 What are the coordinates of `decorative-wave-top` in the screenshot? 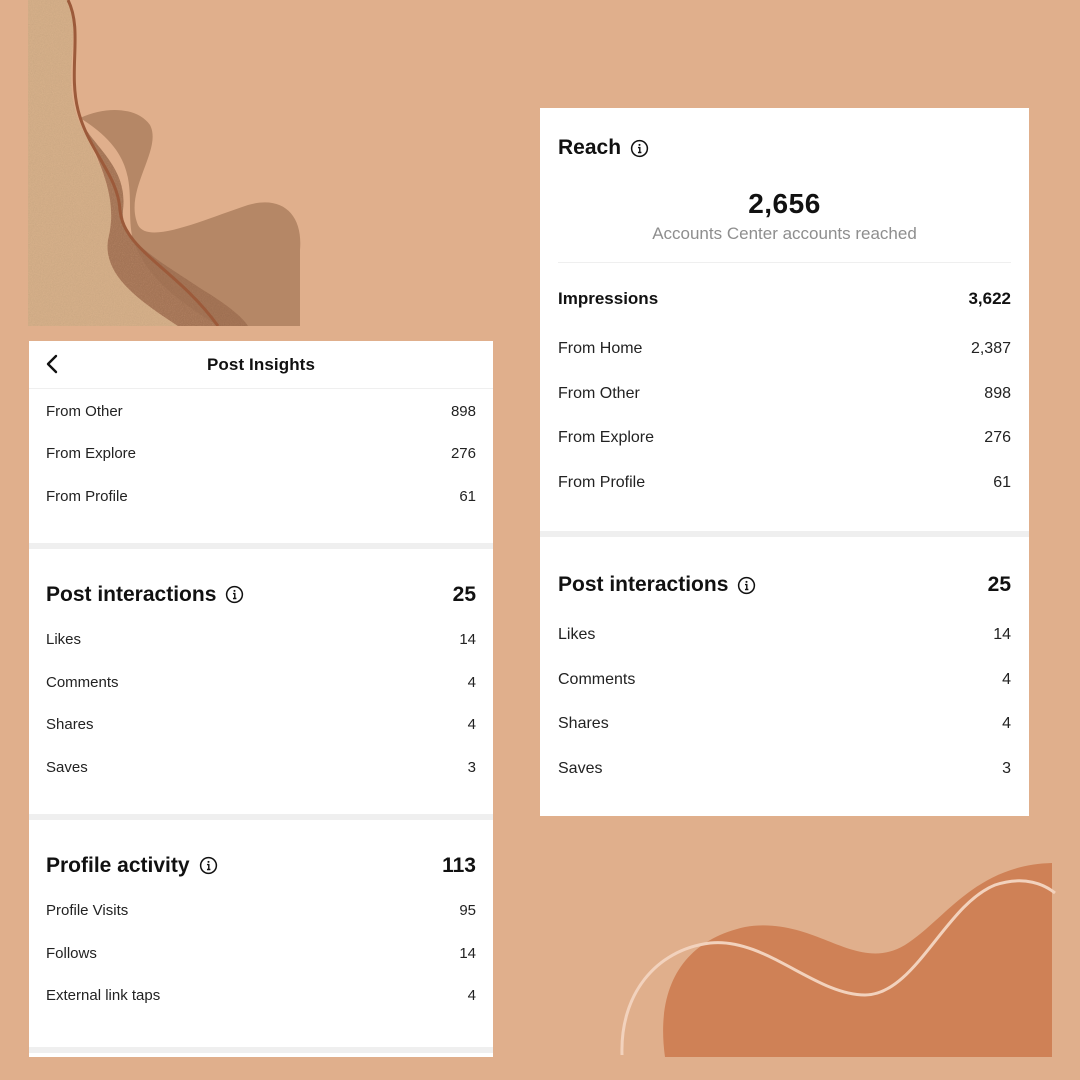 It's located at (164, 163).